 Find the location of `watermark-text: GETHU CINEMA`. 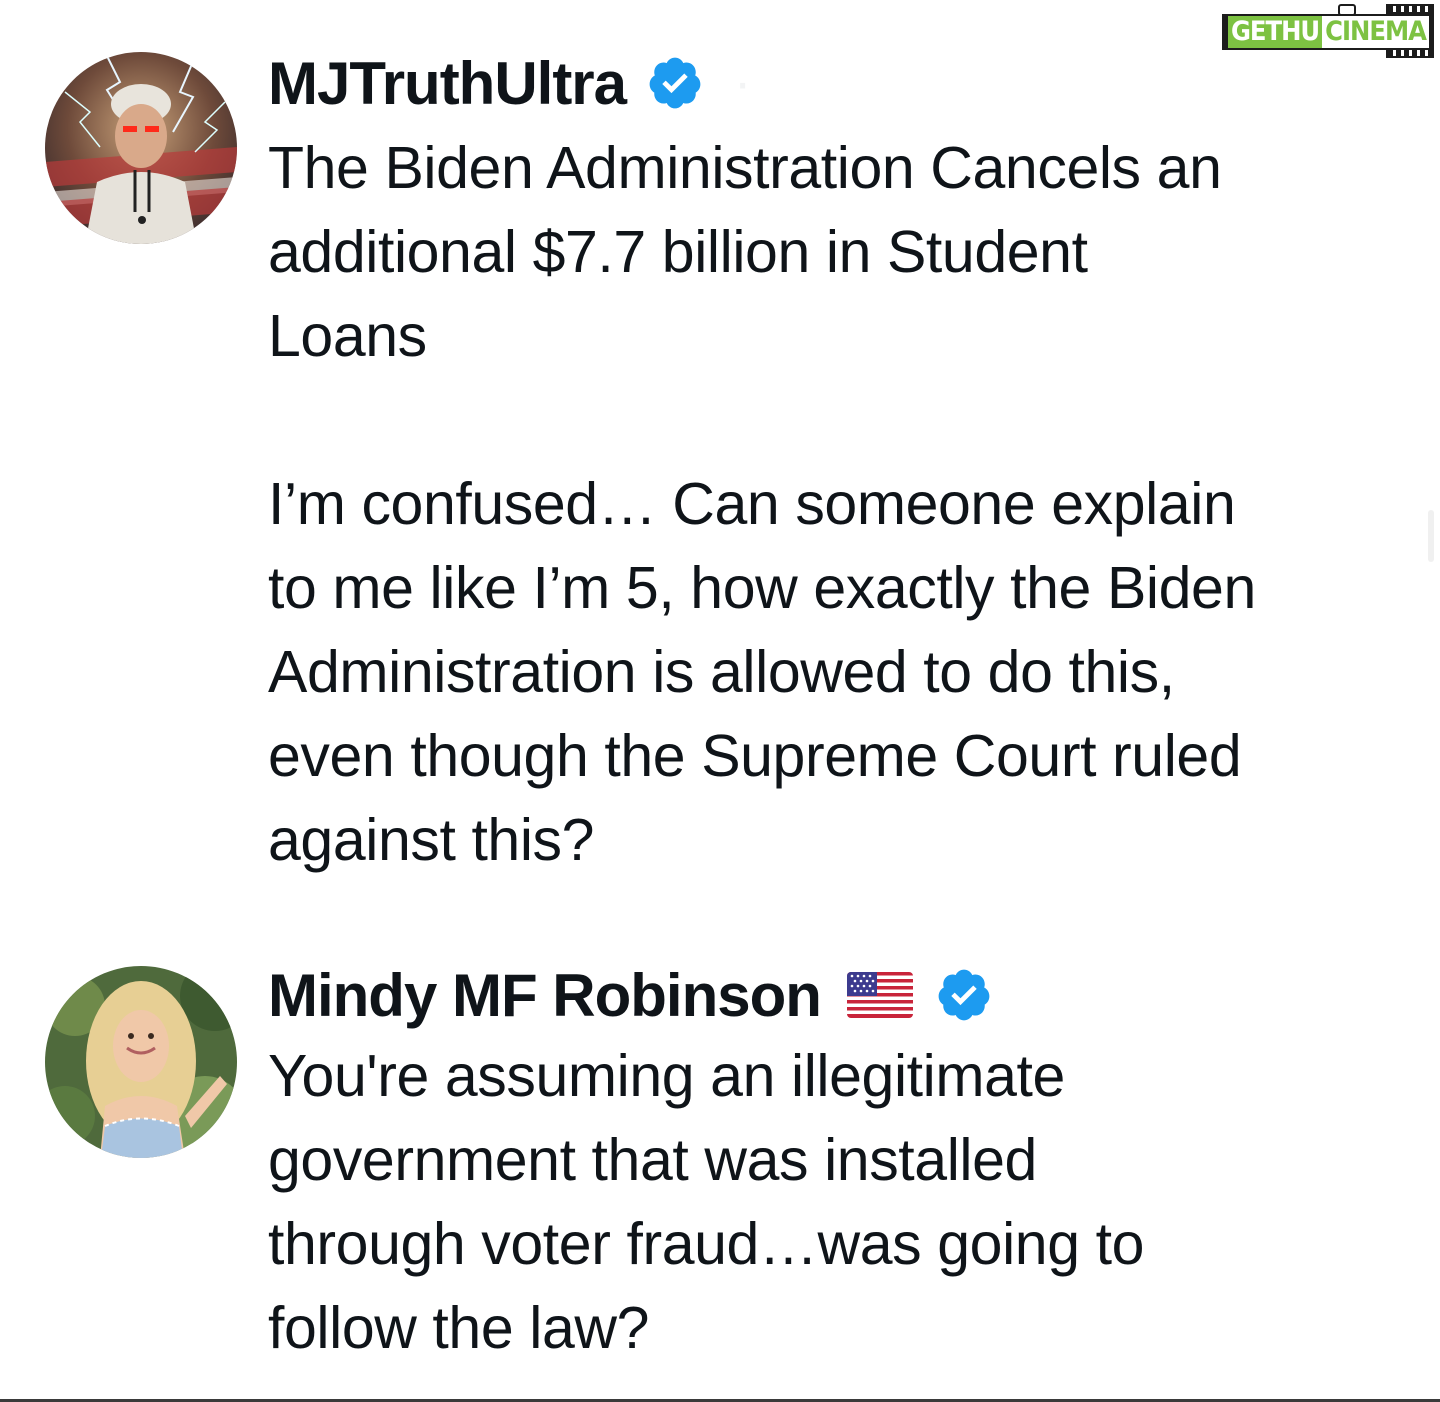

watermark-text: GETHU CINEMA is located at coordinates (1328, 32).